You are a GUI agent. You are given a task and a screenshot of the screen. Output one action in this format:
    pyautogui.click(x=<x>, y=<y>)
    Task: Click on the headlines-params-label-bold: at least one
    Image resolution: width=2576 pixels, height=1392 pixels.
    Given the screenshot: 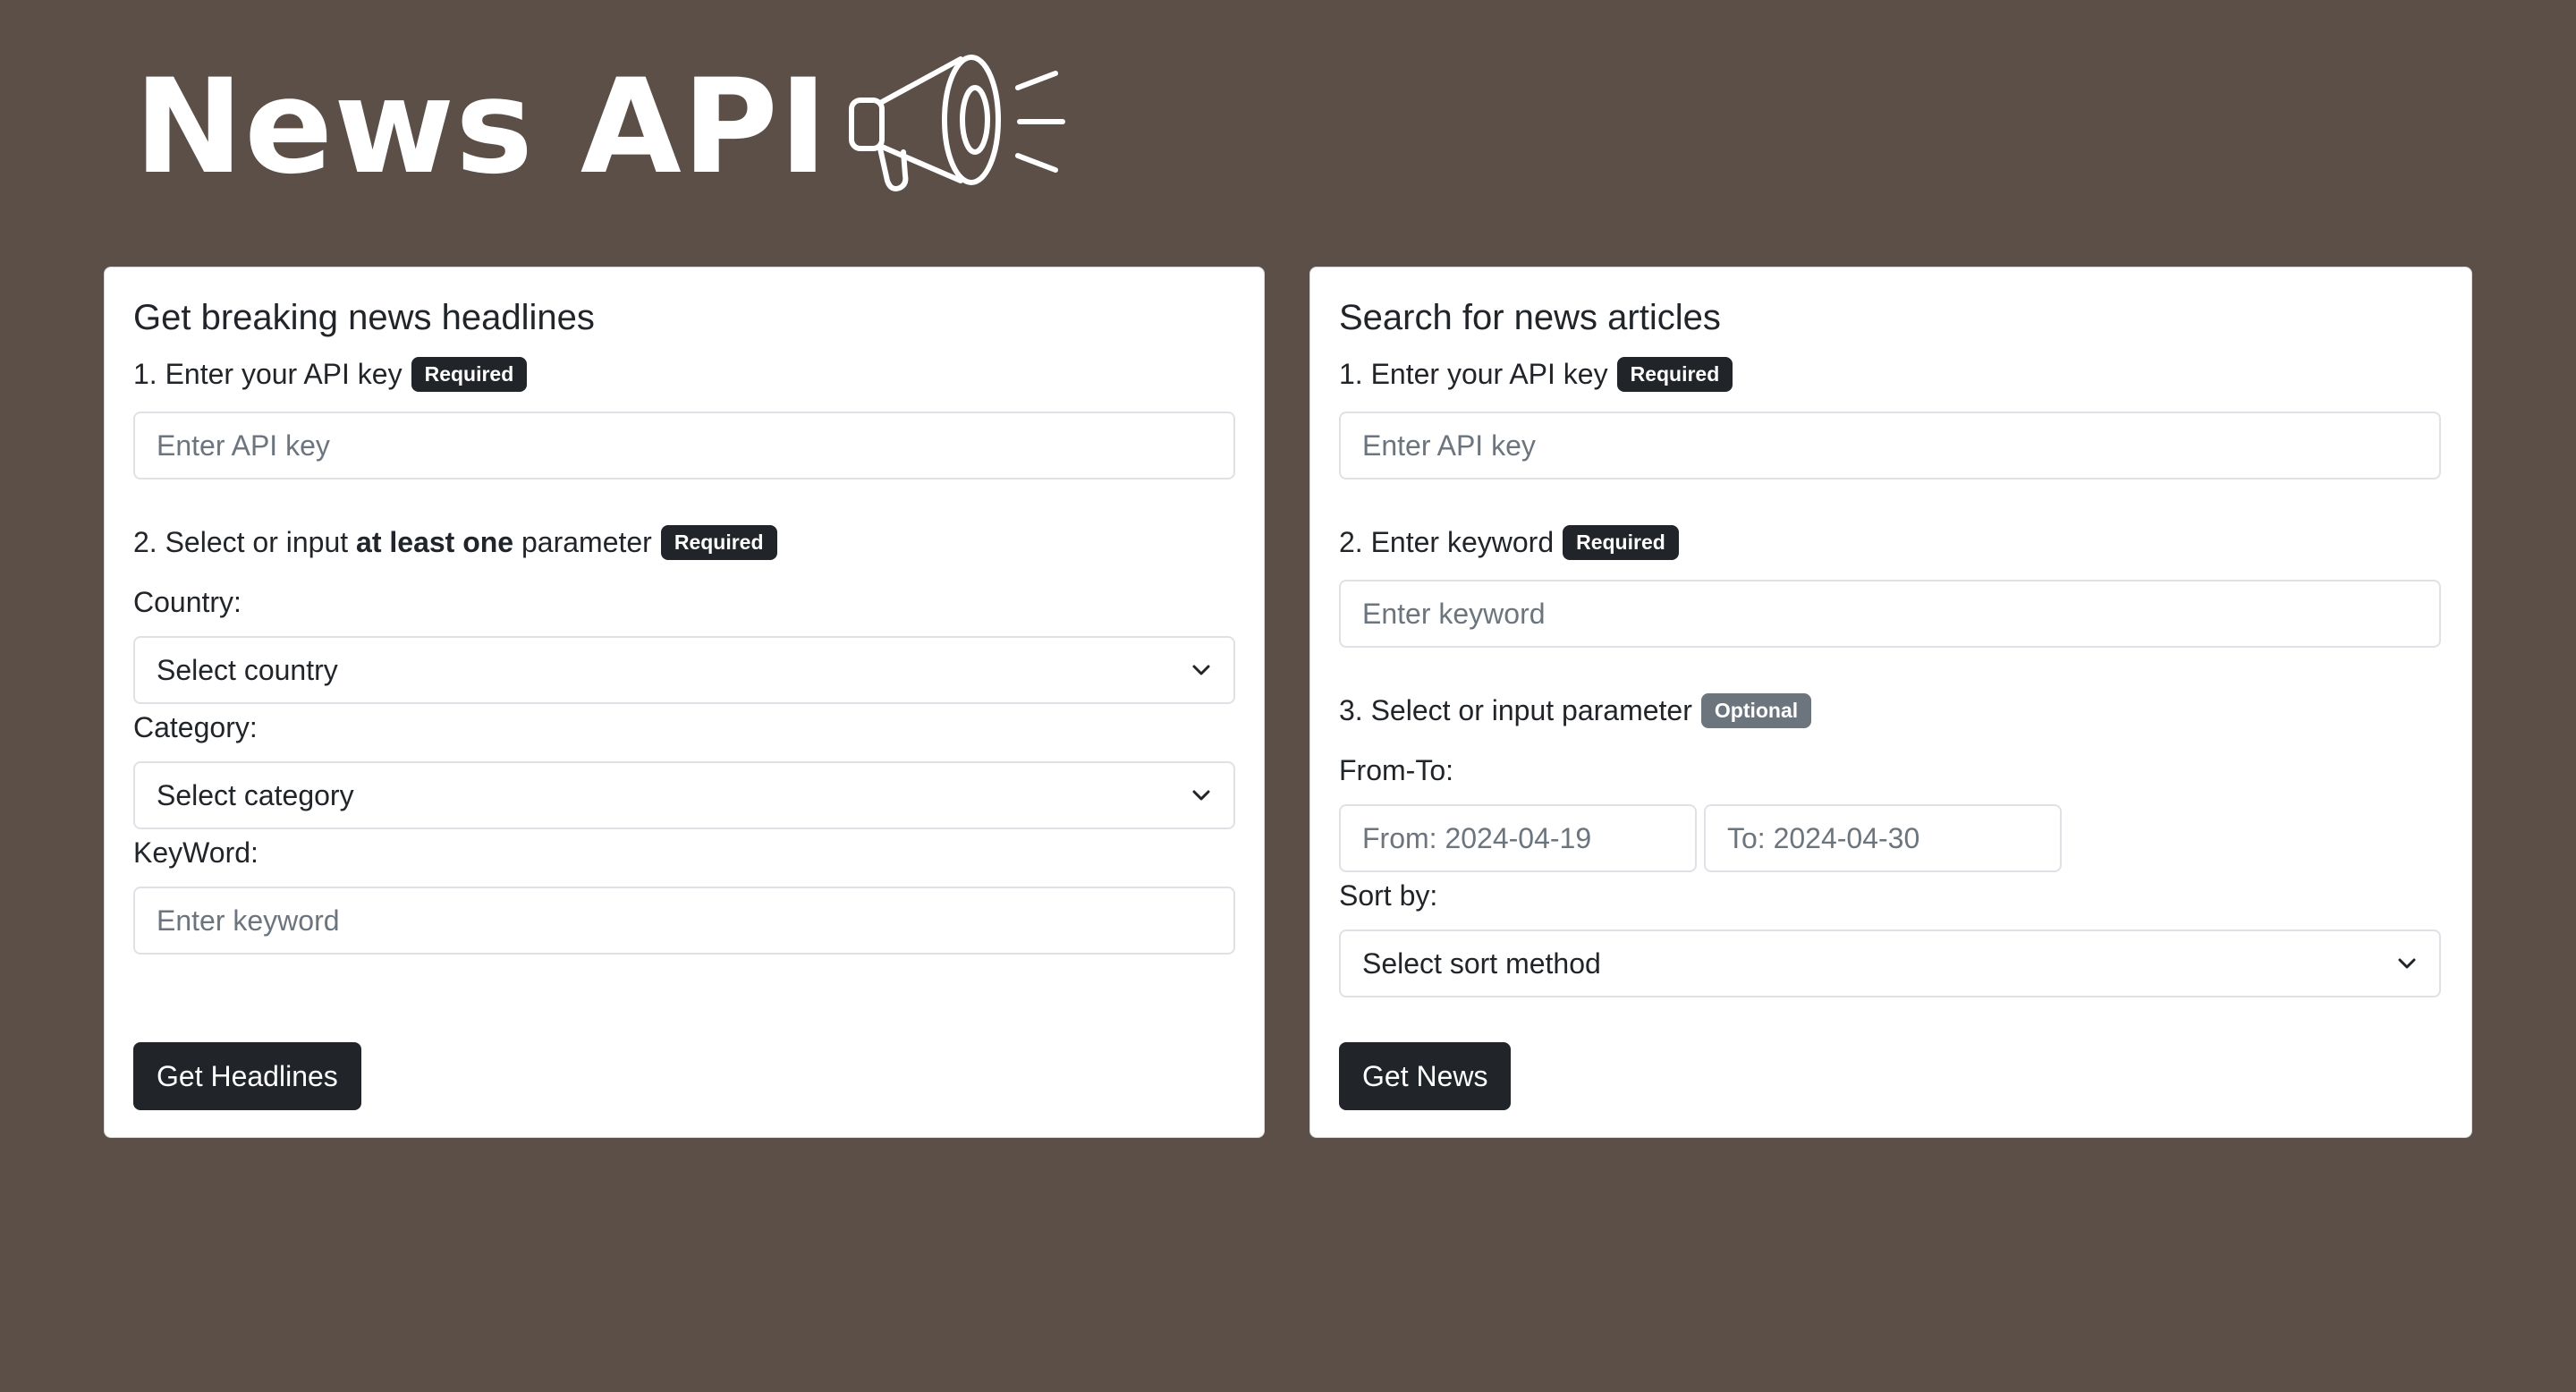 What is the action you would take?
    pyautogui.click(x=435, y=542)
    